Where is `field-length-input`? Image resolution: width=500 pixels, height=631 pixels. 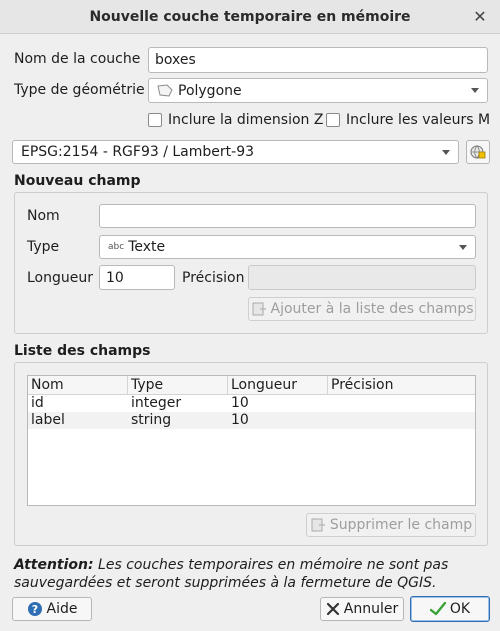 field-length-input is located at coordinates (137, 277).